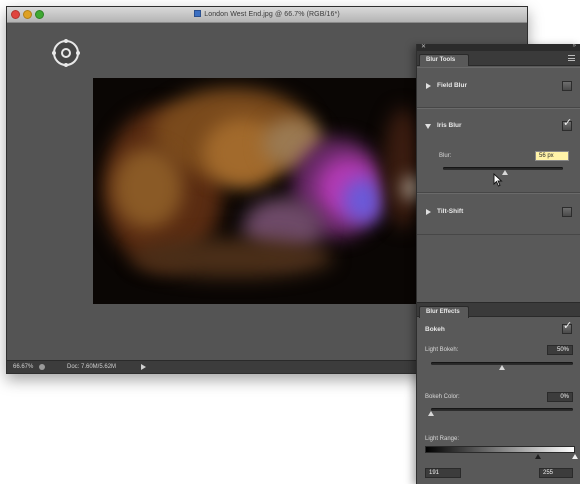 This screenshot has width=580, height=484. Describe the element at coordinates (502, 409) in the screenshot. I see `bokeh-color-slider-track` at that location.